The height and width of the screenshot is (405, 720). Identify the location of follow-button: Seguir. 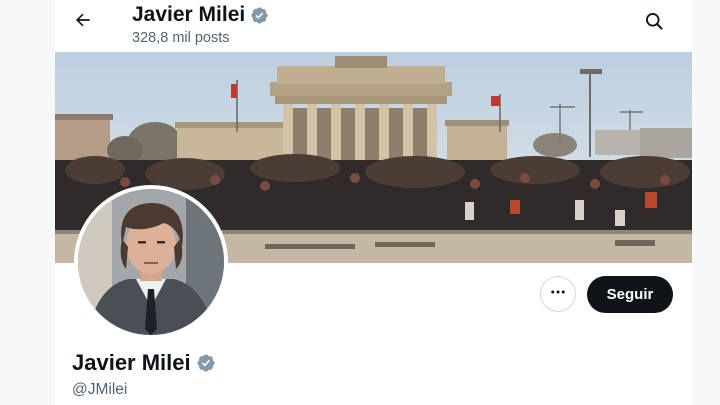
(630, 294).